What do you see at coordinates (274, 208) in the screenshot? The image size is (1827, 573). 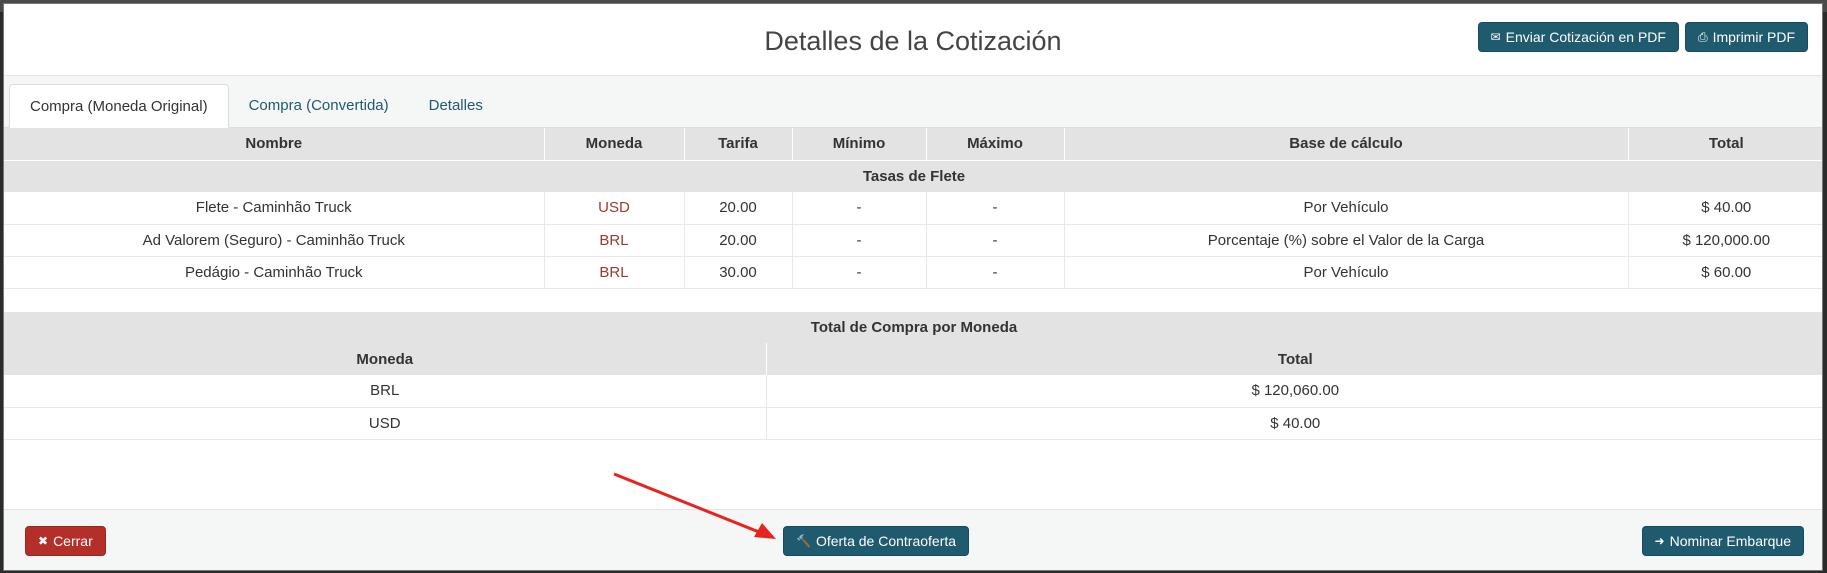 I see `cell-name: Flete - Caminhão Truck` at bounding box center [274, 208].